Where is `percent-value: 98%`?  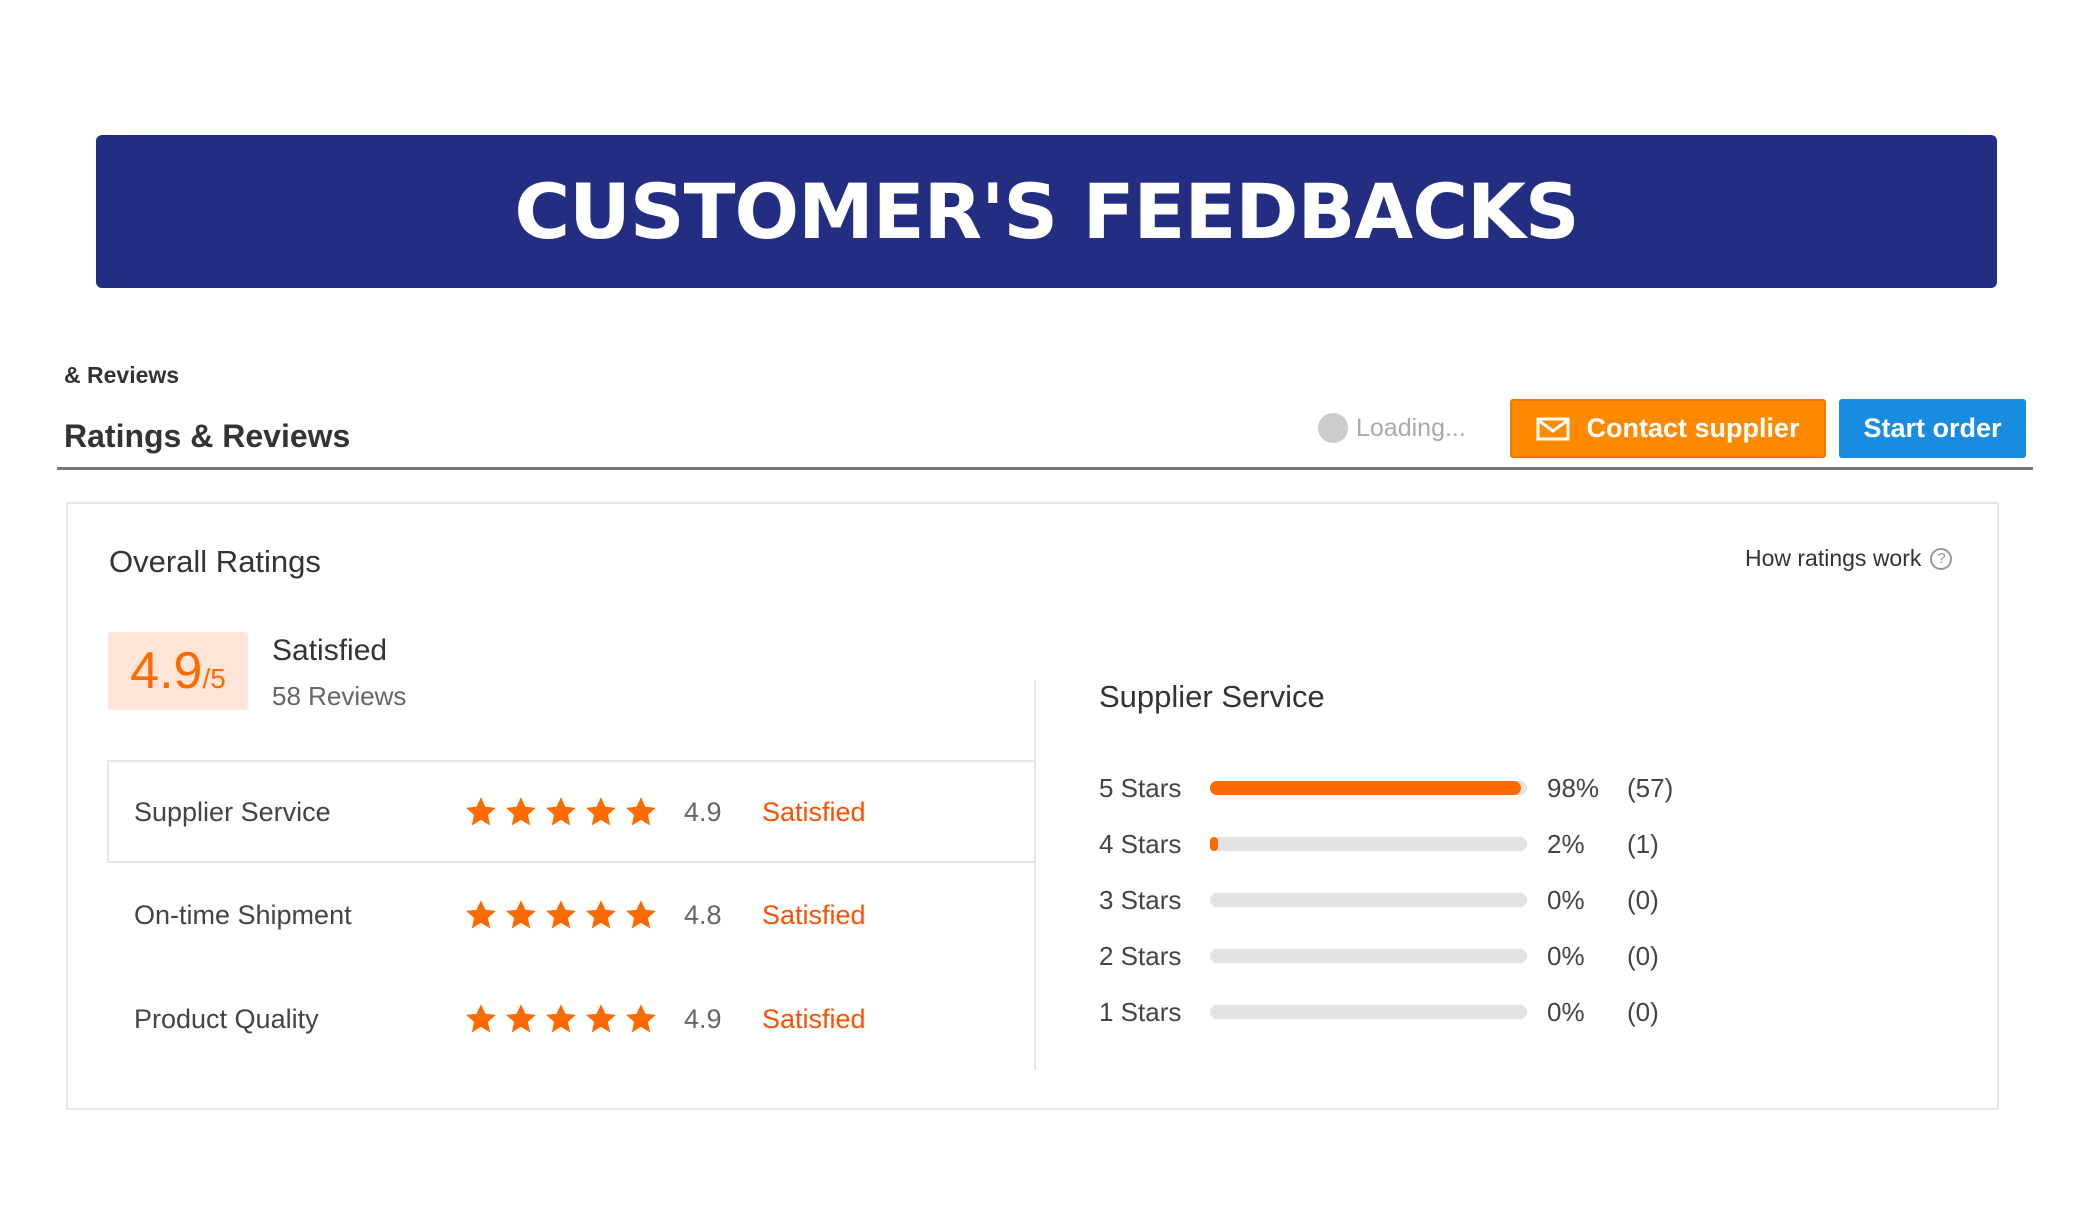
percent-value: 98% is located at coordinates (1573, 787).